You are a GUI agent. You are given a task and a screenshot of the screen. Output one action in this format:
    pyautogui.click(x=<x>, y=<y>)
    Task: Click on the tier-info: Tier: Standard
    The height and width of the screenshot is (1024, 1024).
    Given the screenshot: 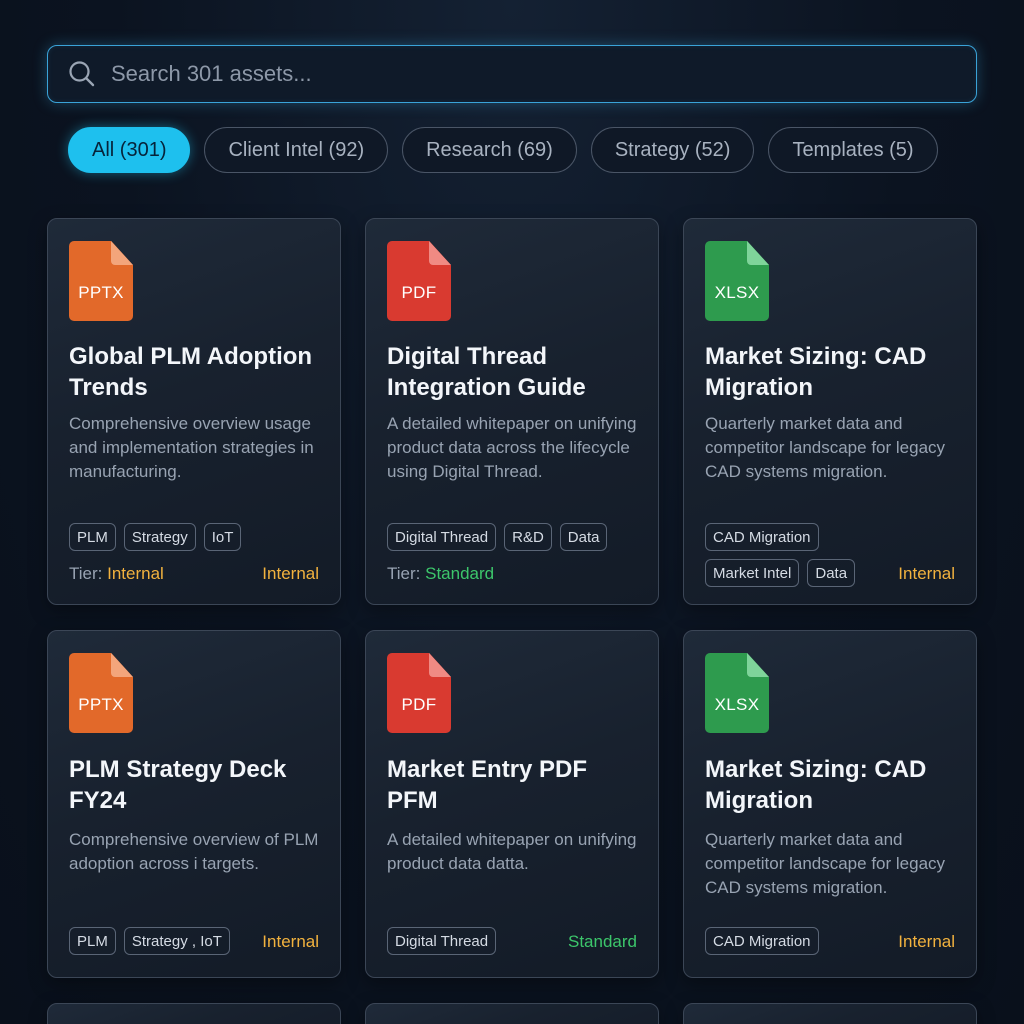 What is the action you would take?
    pyautogui.click(x=440, y=574)
    